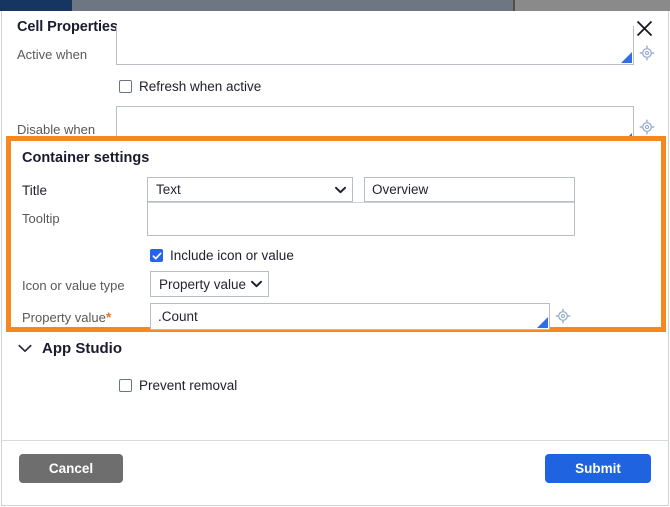 The width and height of the screenshot is (670, 507). Describe the element at coordinates (178, 316) in the screenshot. I see `property-value-text: .Count` at that location.